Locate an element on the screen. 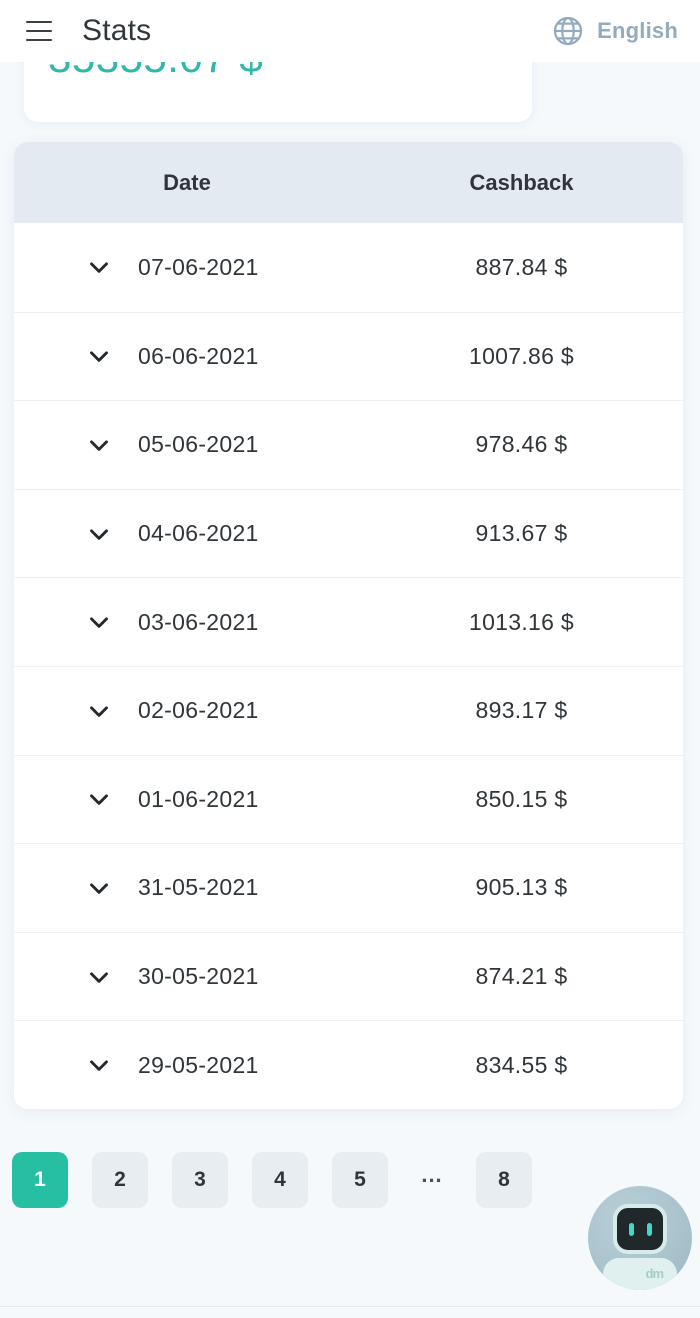  row-cashback: 893.17 $ is located at coordinates (521, 710).